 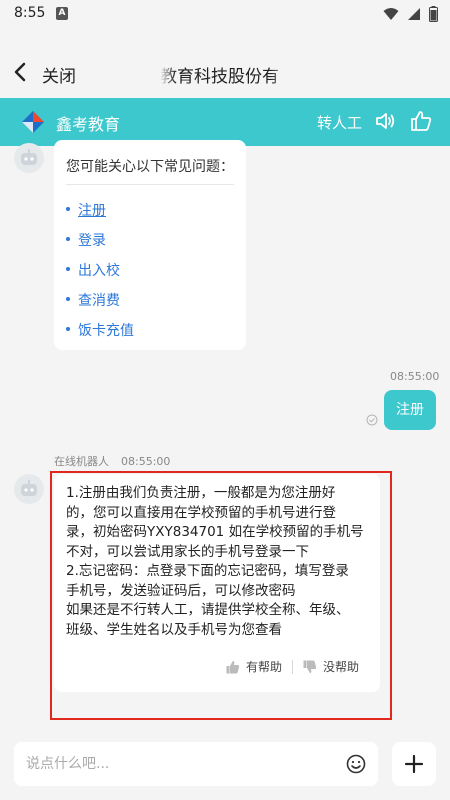 I want to click on faq-bubble: 您可能关心以下常见问题： 注册 登录 出入校 查消费 饭卡充值, so click(x=150, y=245).